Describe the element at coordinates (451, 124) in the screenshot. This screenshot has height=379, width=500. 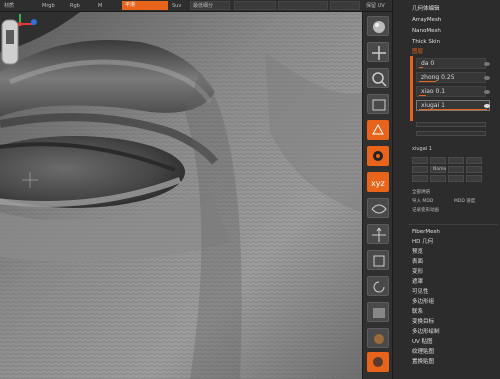
I see `layer-slider-a` at that location.